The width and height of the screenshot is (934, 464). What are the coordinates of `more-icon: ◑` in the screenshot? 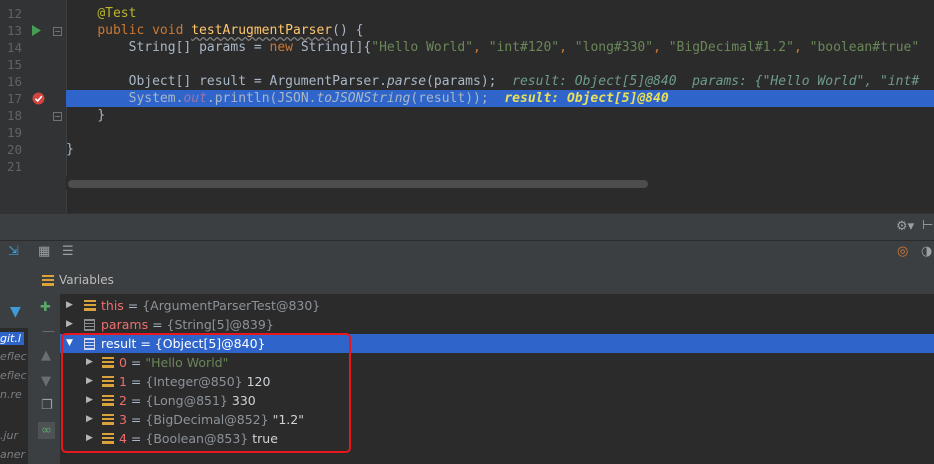 It's located at (926, 251).